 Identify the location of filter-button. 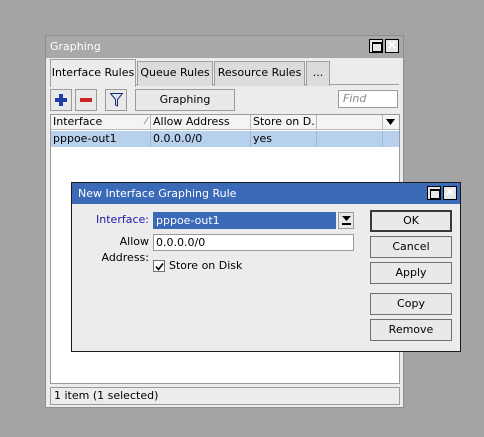
(116, 100).